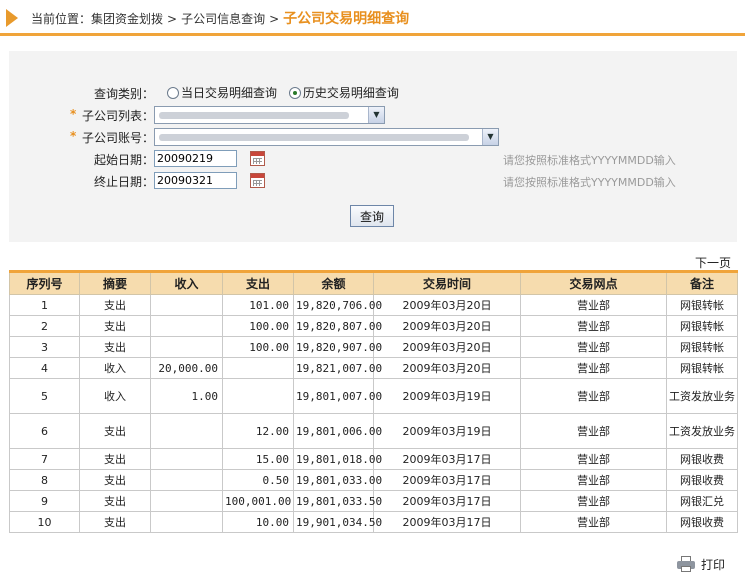 This screenshot has height=583, width=745. Describe the element at coordinates (258, 480) in the screenshot. I see `cell-expense: 0.50` at that location.